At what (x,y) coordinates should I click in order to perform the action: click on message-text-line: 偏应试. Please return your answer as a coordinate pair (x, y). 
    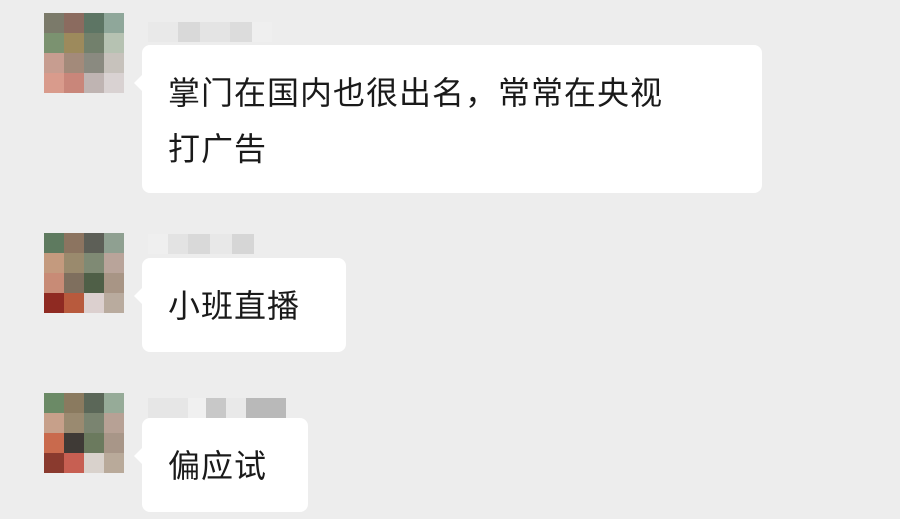
    Looking at the image, I should click on (218, 466).